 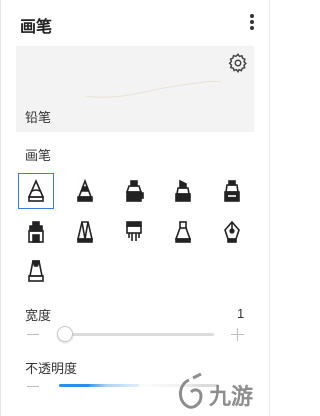 What do you see at coordinates (36, 232) in the screenshot?
I see `ink-bottle-brush-icon` at bounding box center [36, 232].